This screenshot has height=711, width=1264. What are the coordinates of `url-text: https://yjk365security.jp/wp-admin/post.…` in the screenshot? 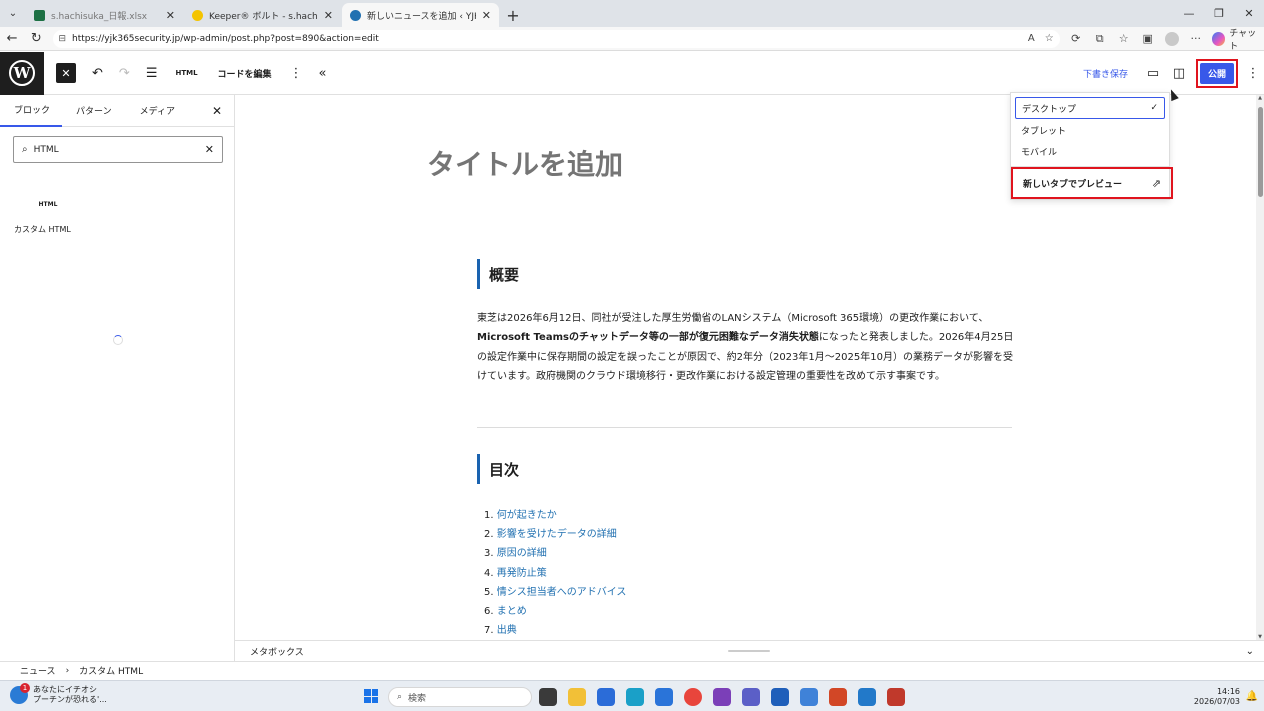 It's located at (545, 39).